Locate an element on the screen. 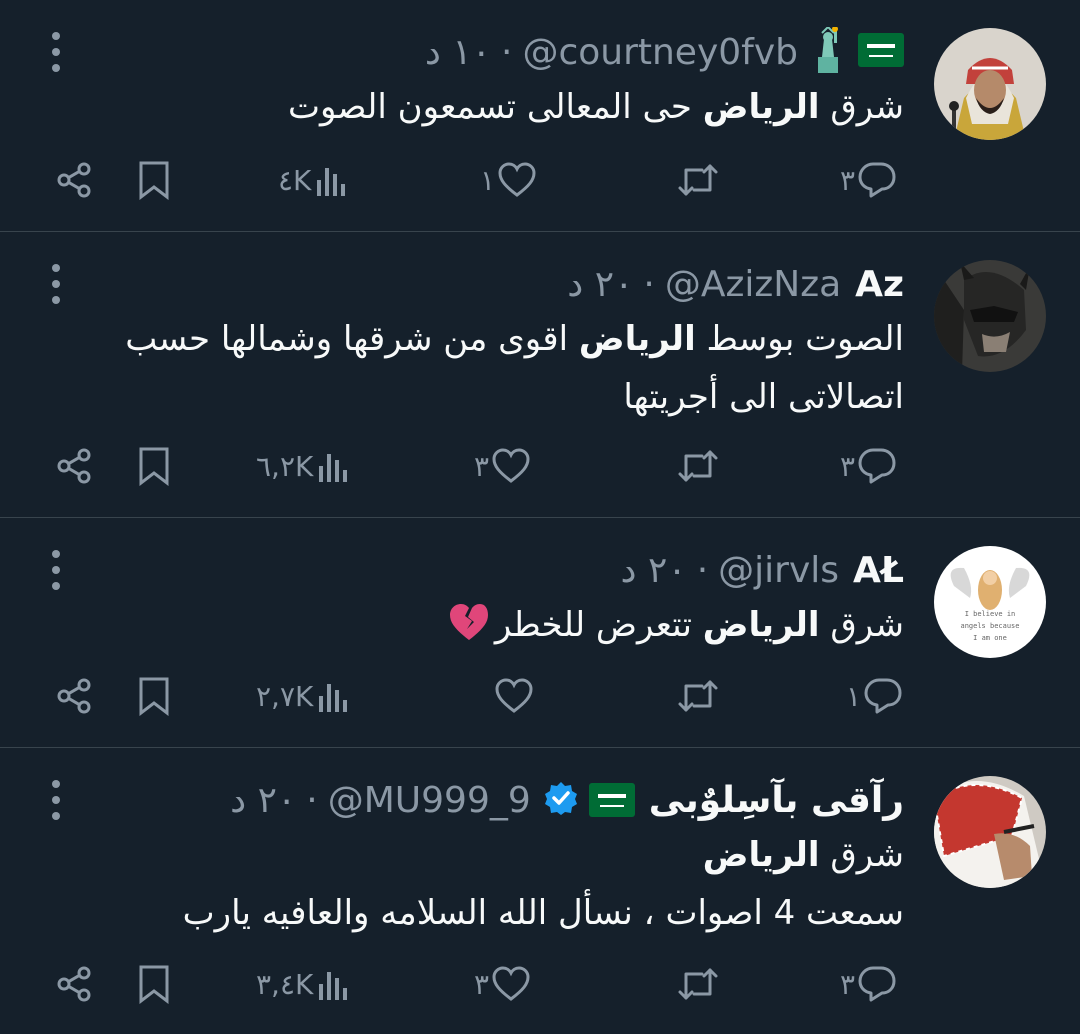 The height and width of the screenshot is (1034, 1080). views-count: ٢,٧K is located at coordinates (285, 696).